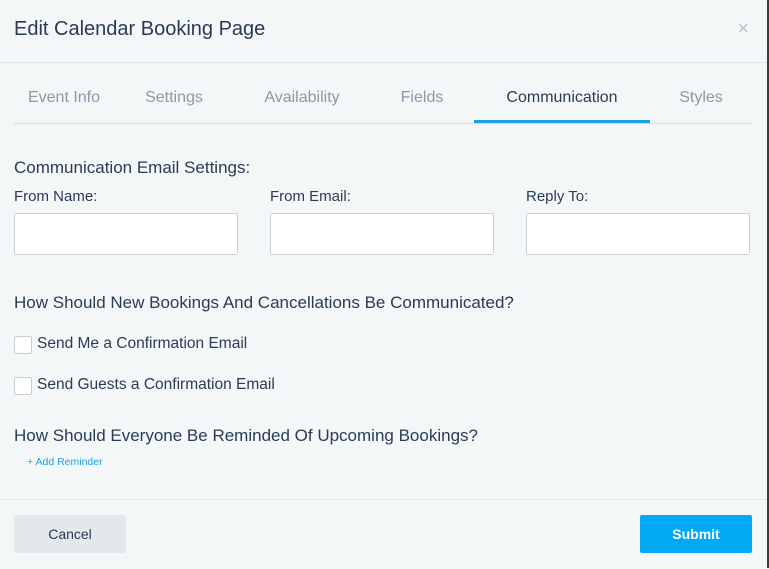 This screenshot has width=769, height=569. I want to click on submit-button: Submit, so click(696, 534).